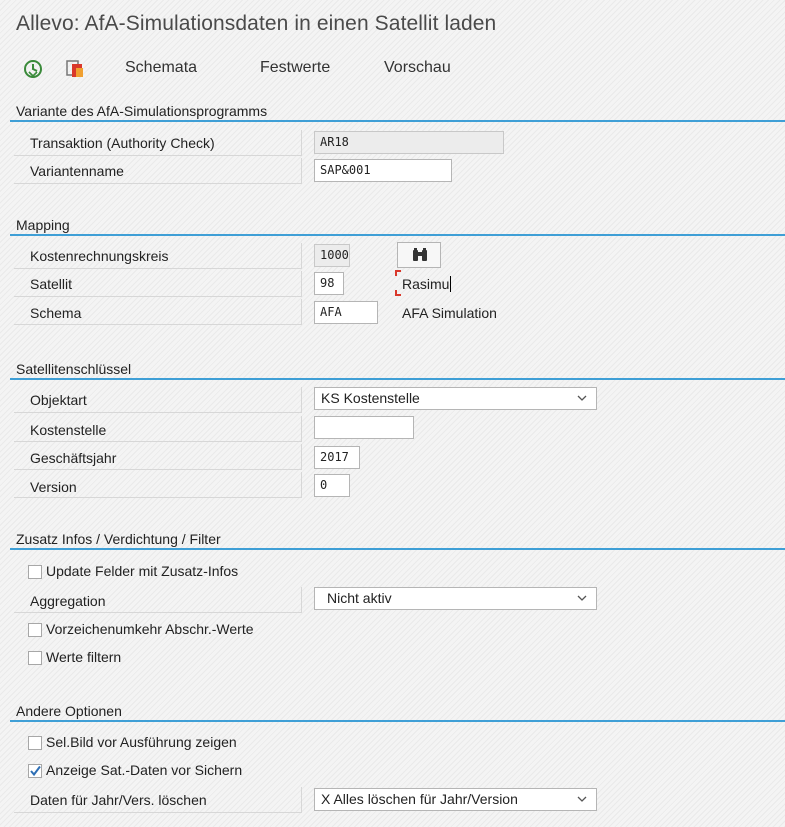  What do you see at coordinates (56, 313) in the screenshot?
I see `schema-label: Schema` at bounding box center [56, 313].